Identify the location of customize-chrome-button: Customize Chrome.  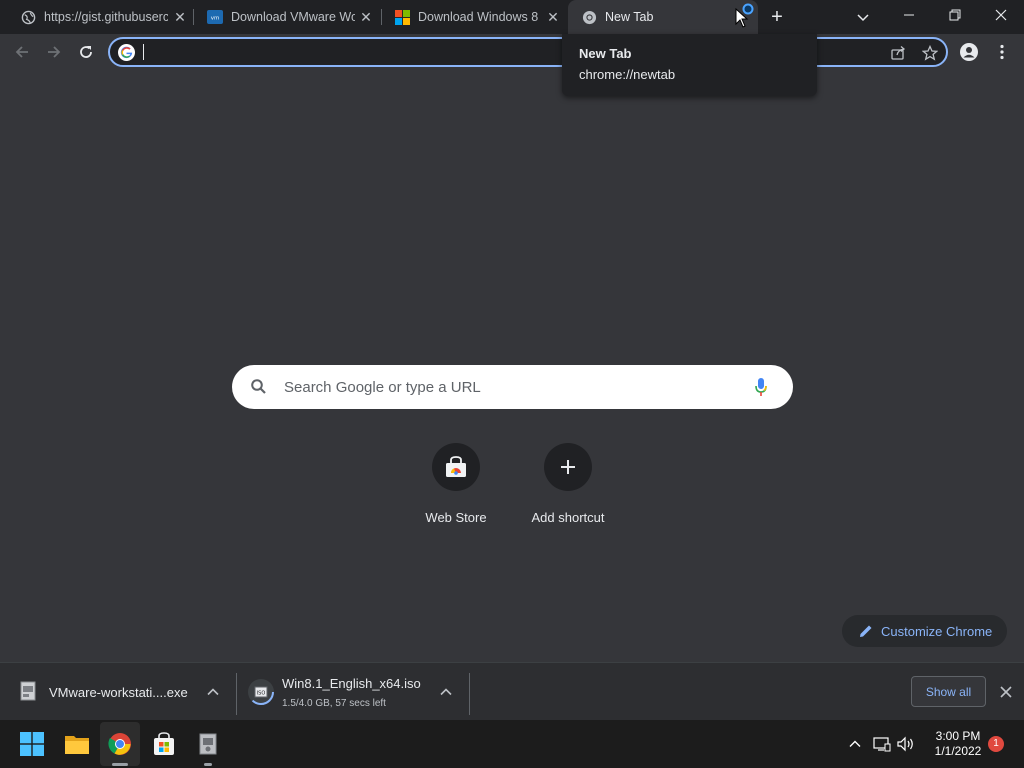
(924, 631).